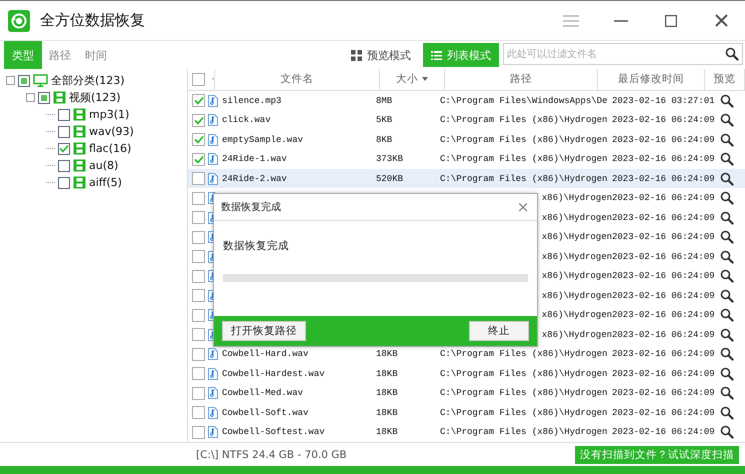 The image size is (745, 474). Describe the element at coordinates (273, 373) in the screenshot. I see `file-name: Cowbell-Hardest.wav` at that location.